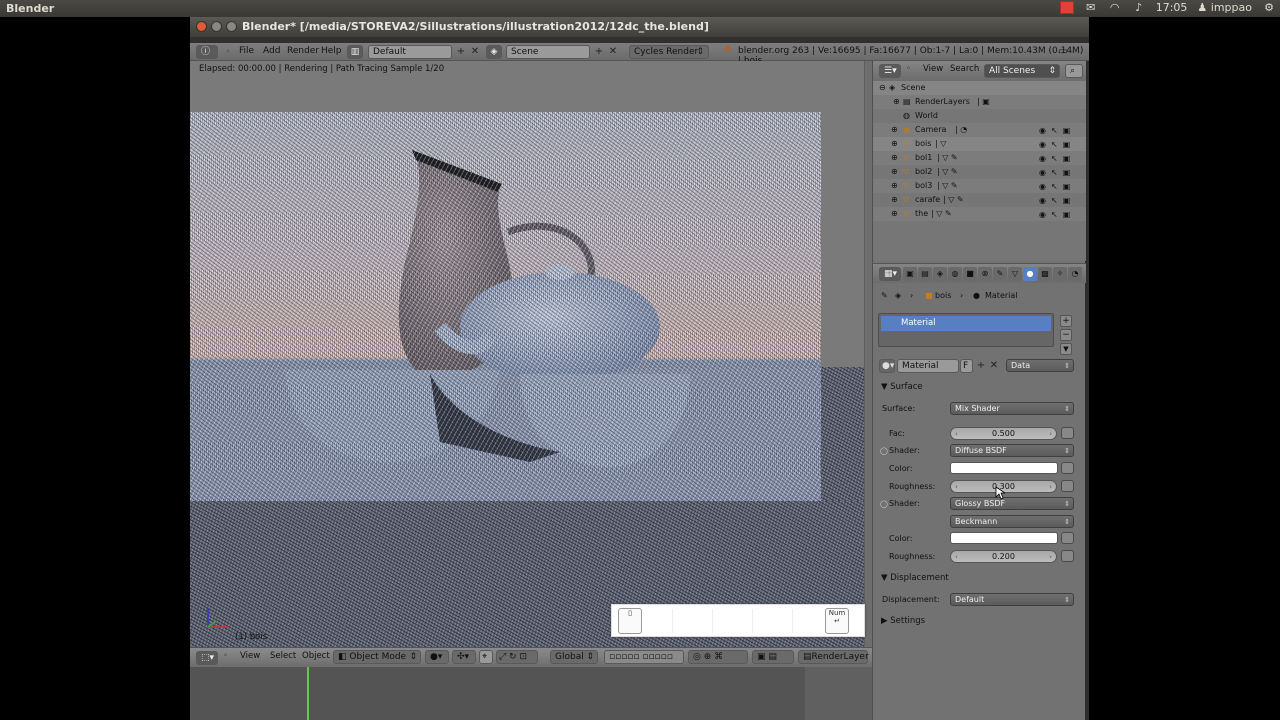  I want to click on tab-data: ▽, so click(1015, 274).